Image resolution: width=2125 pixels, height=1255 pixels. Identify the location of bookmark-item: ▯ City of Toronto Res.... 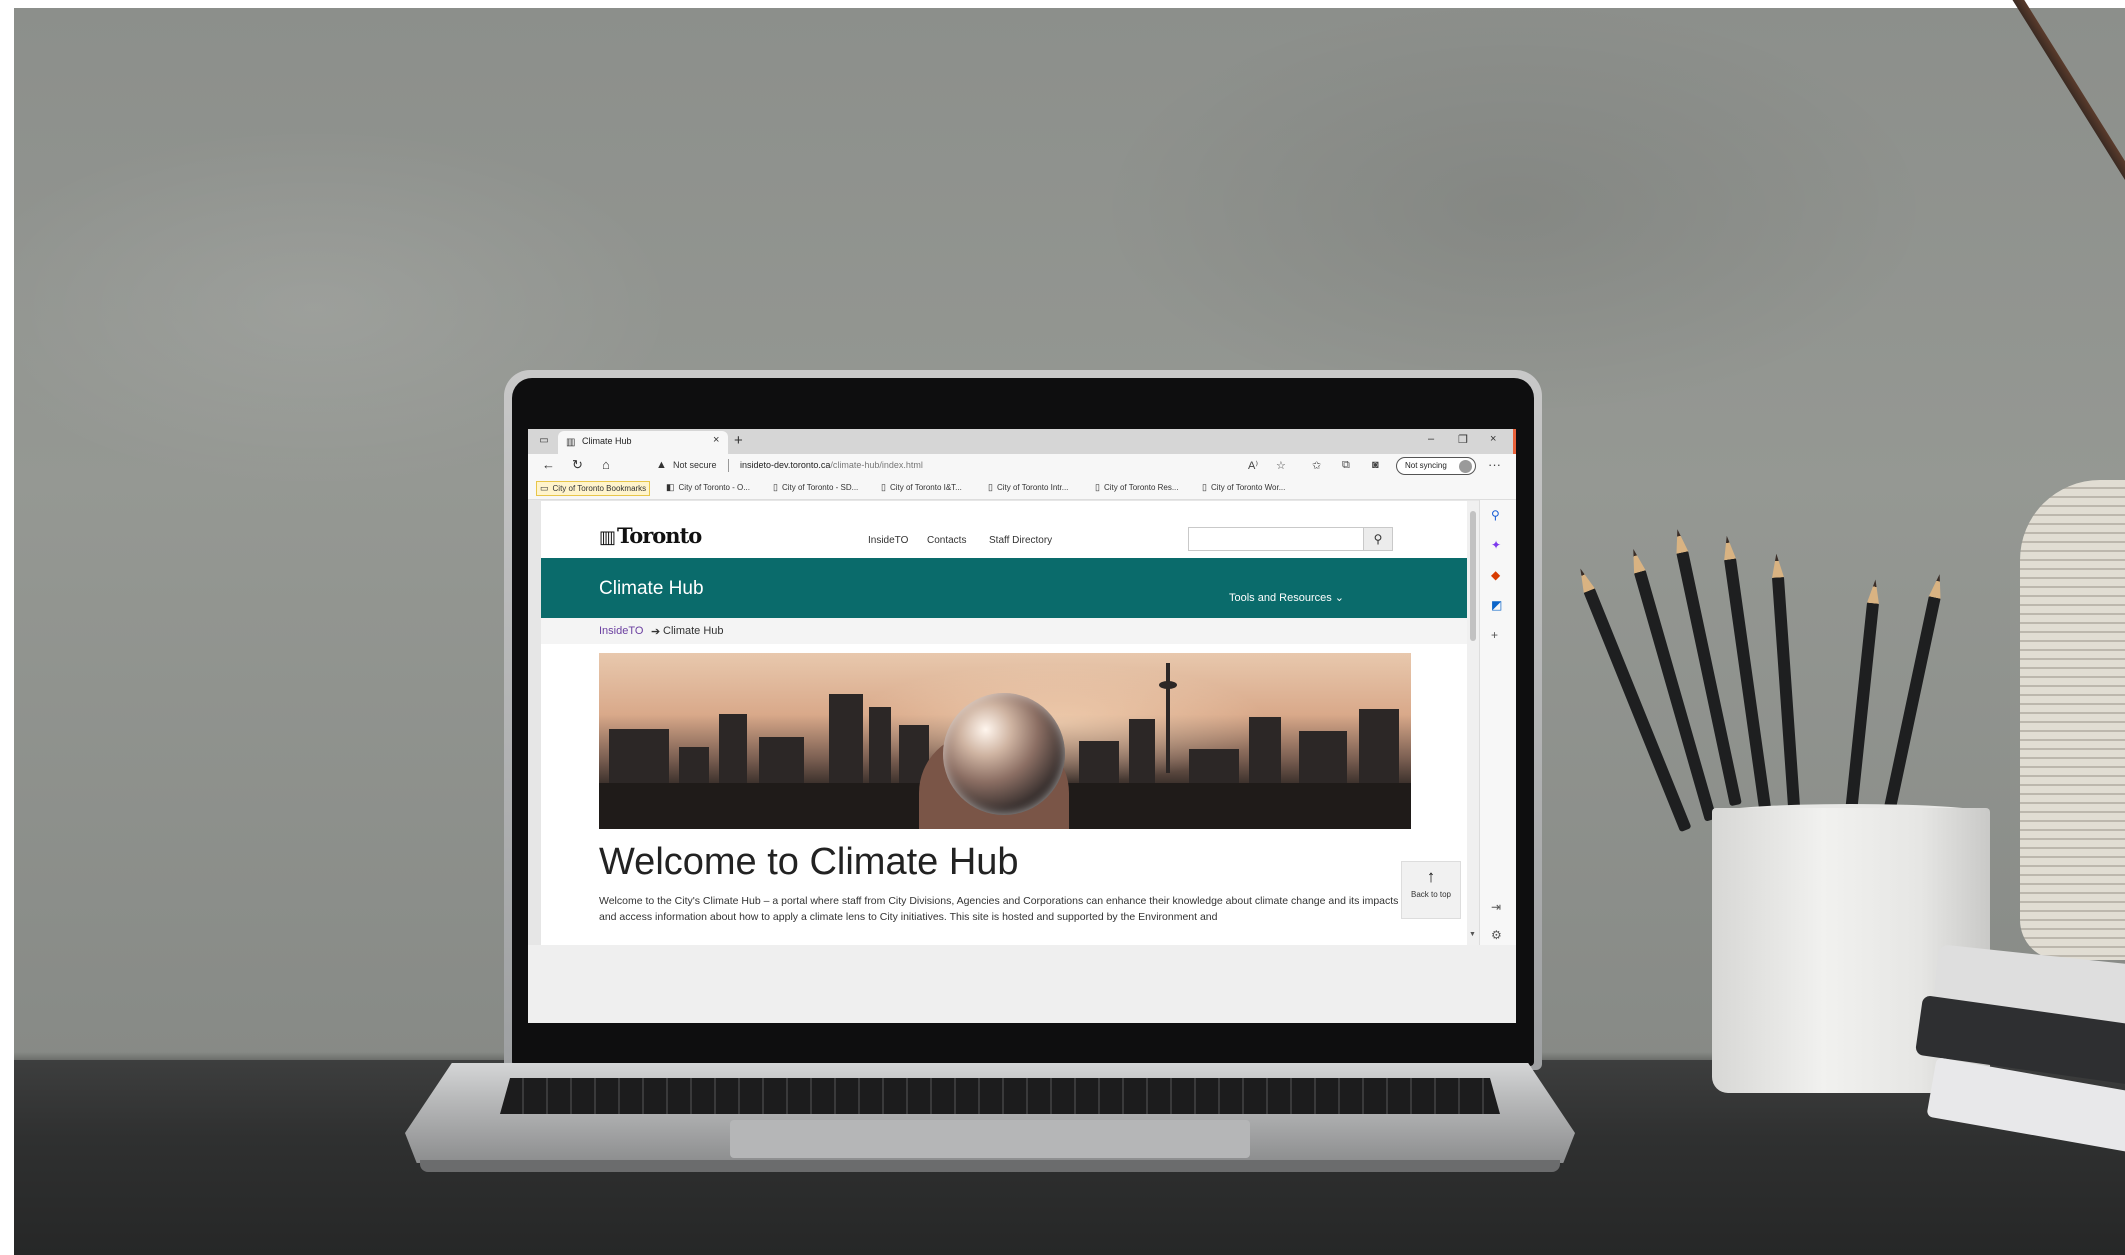
(1137, 487).